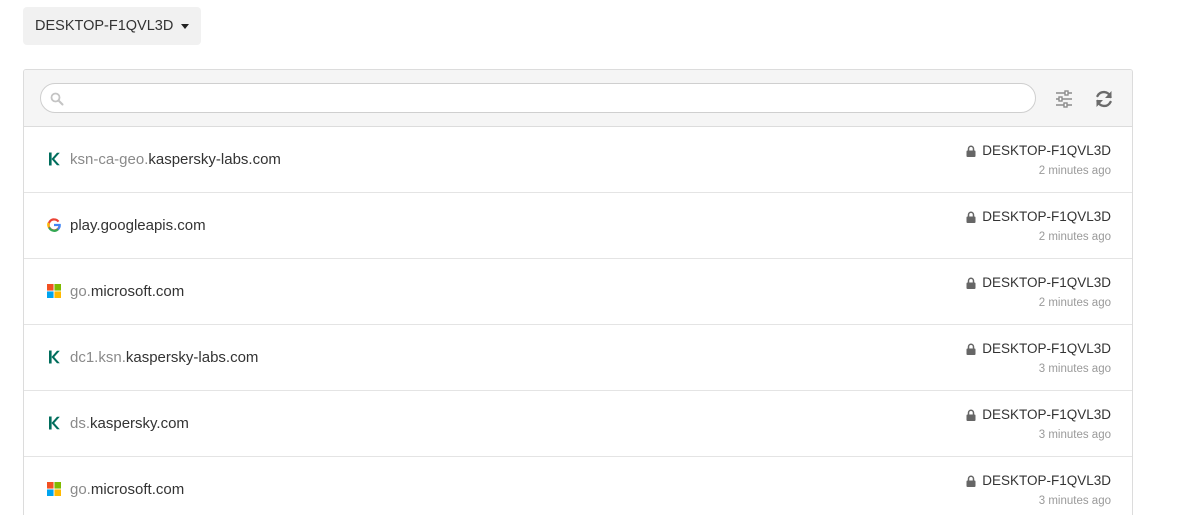 The height and width of the screenshot is (515, 1178). I want to click on domain-name: dc1.ksn.kaspersky-labs.com, so click(164, 357).